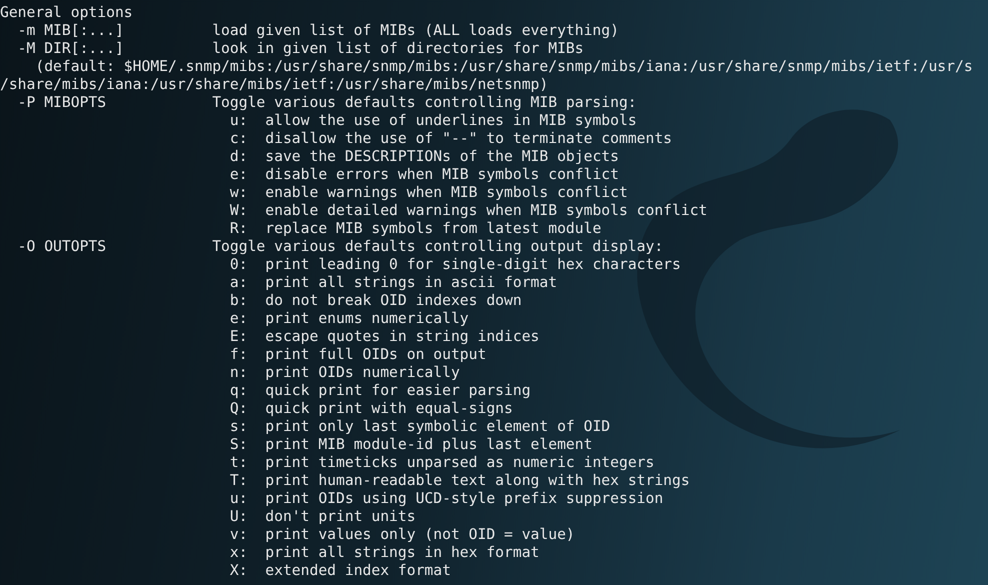 This screenshot has height=585, width=988. What do you see at coordinates (477, 481) in the screenshot?
I see `option-value-description: print human-readable text along with hex strings` at bounding box center [477, 481].